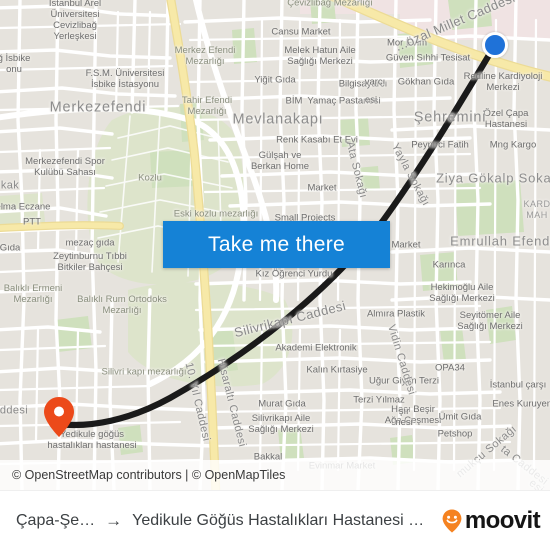 The height and width of the screenshot is (550, 550). I want to click on moovit-pin-icon, so click(452, 521).